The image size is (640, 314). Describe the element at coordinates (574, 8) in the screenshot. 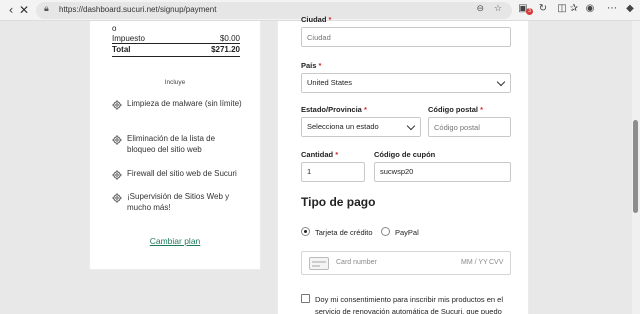

I see `favorites-icon: ✰` at that location.